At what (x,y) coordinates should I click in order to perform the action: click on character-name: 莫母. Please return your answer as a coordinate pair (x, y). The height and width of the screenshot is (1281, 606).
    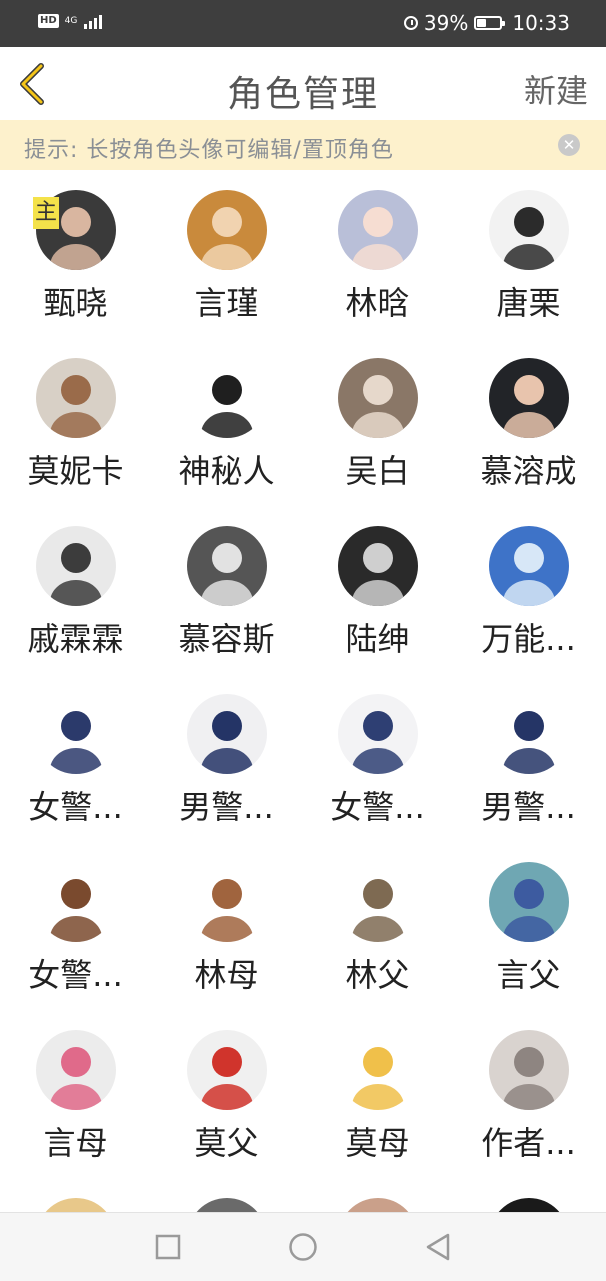
    Looking at the image, I should click on (377, 1143).